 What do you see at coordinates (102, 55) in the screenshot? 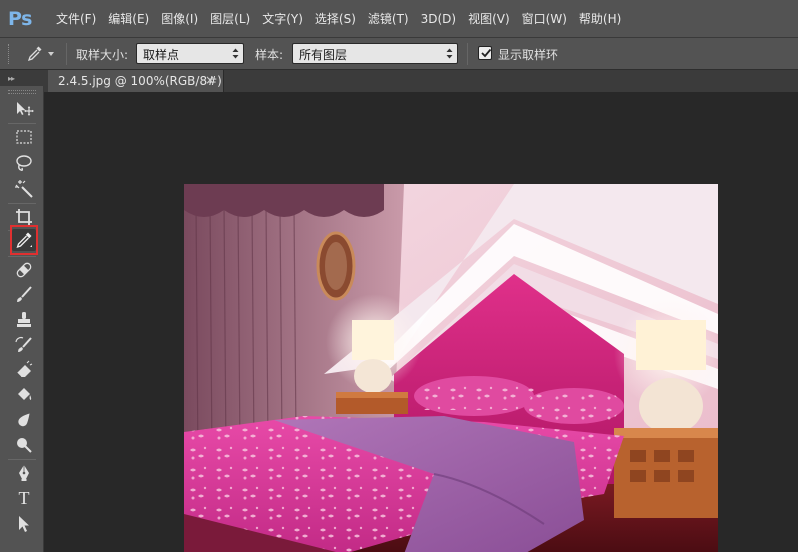
I see `sample-size-label: 取样大小:` at bounding box center [102, 55].